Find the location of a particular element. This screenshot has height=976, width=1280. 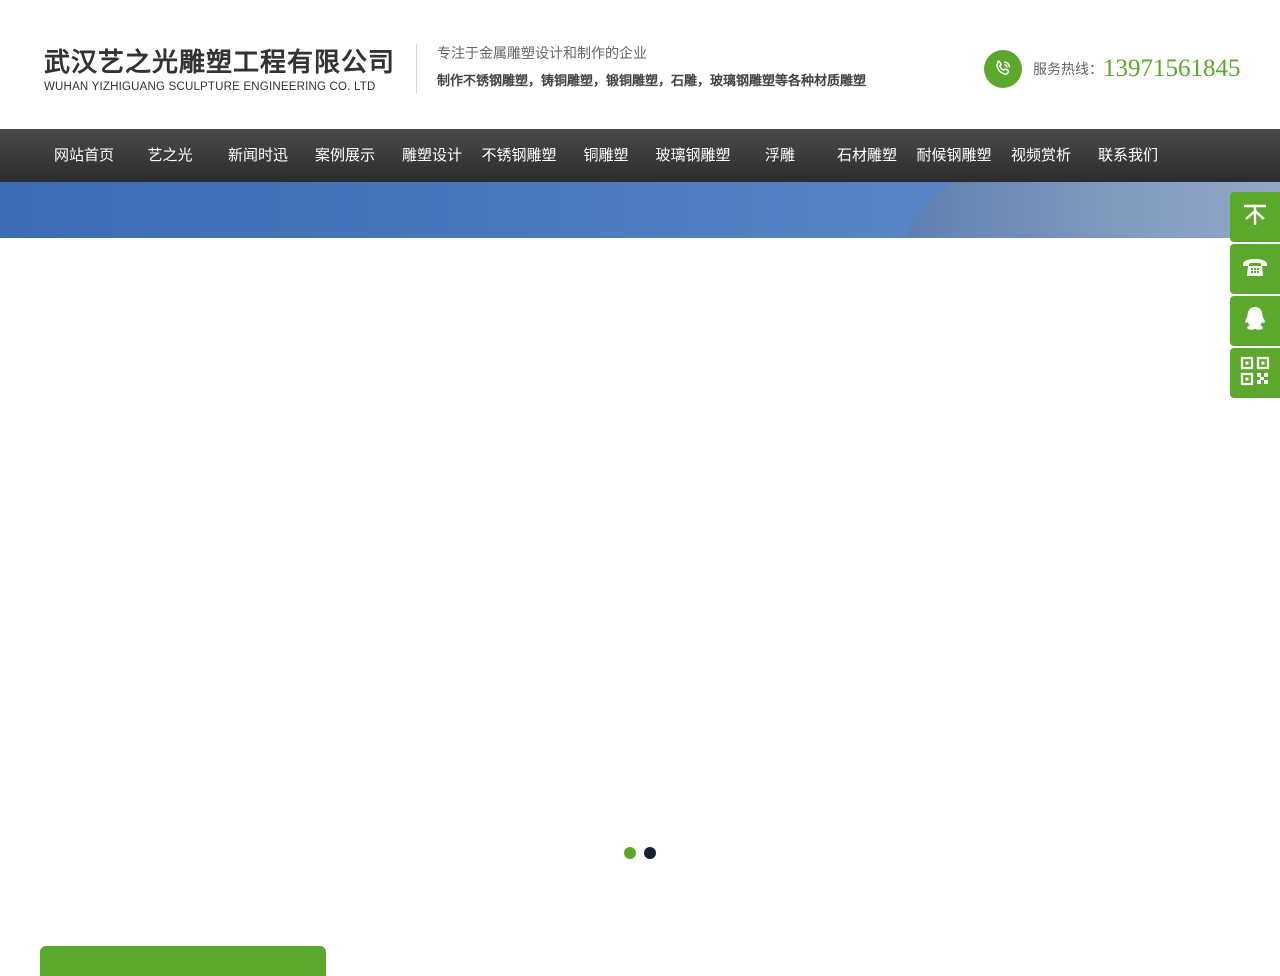

hotline-number: 13971561845 is located at coordinates (1172, 69).